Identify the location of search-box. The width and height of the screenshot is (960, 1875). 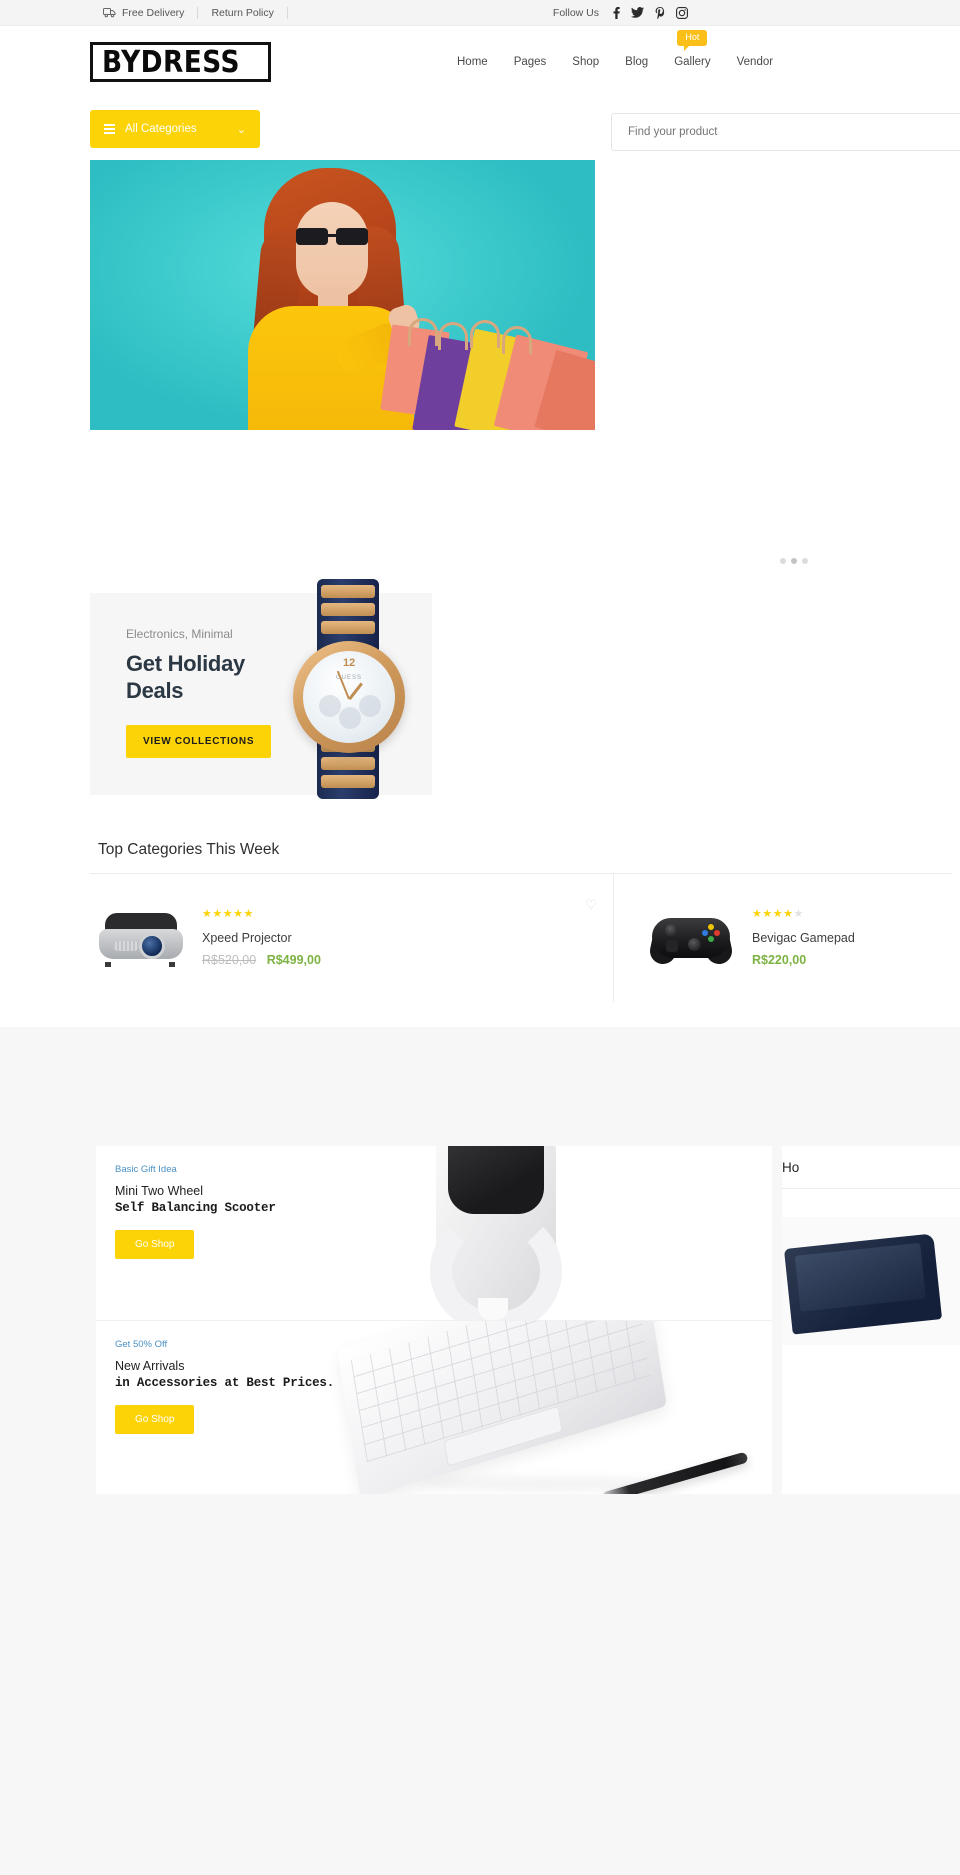
(785, 132).